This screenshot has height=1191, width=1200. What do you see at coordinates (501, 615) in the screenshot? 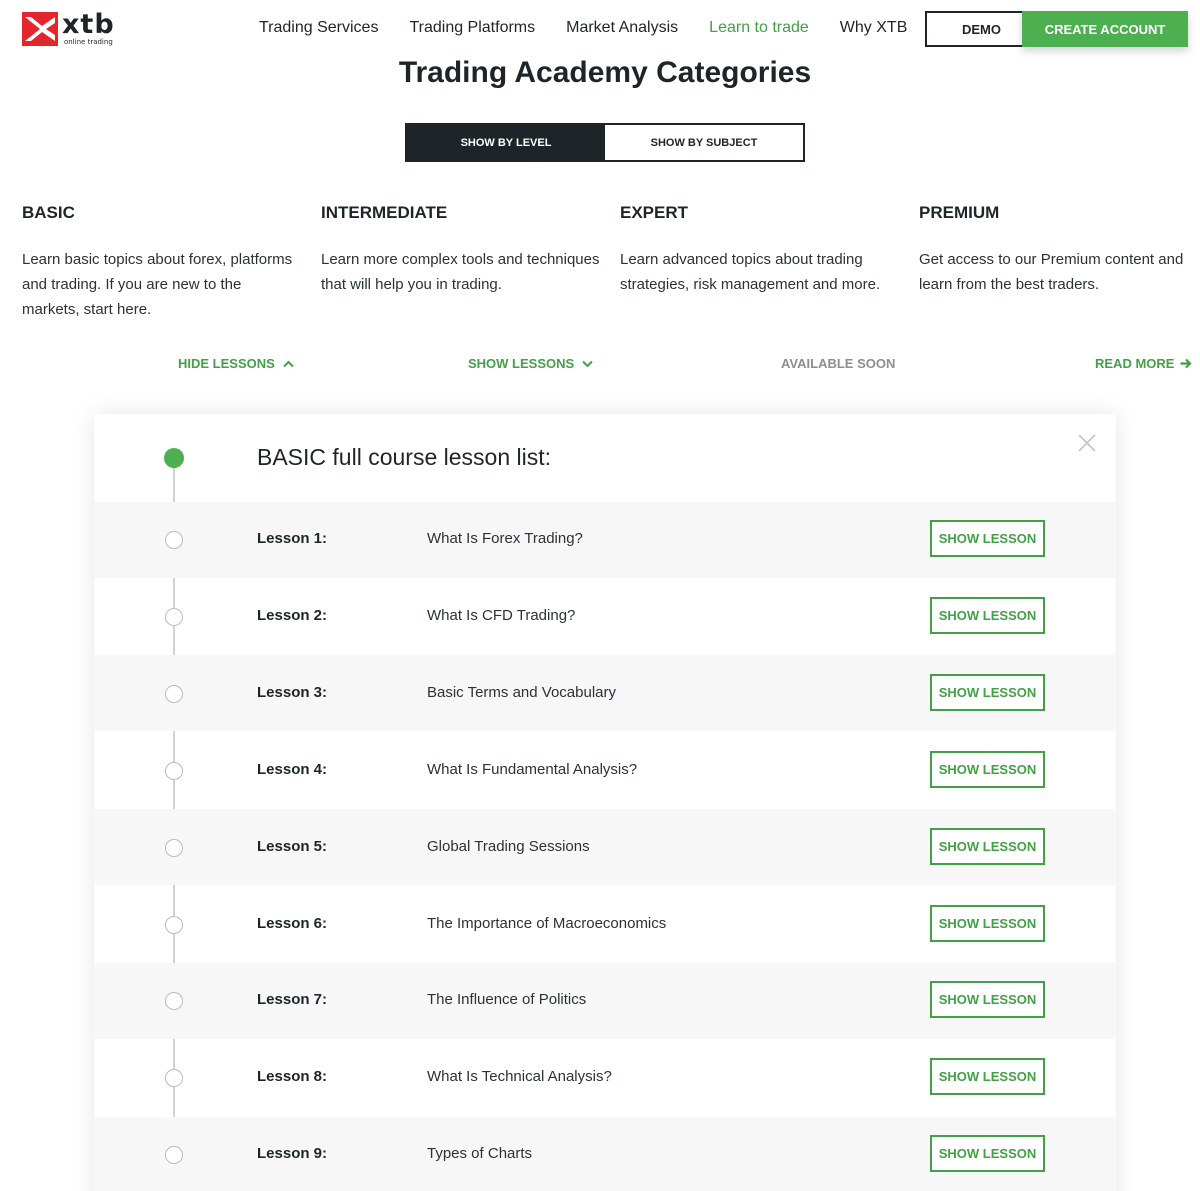
I see `lesson-title: What Is CFD Trading?` at bounding box center [501, 615].